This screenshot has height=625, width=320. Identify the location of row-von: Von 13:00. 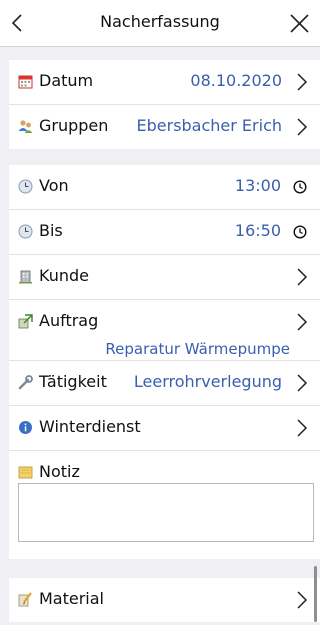
(164, 187).